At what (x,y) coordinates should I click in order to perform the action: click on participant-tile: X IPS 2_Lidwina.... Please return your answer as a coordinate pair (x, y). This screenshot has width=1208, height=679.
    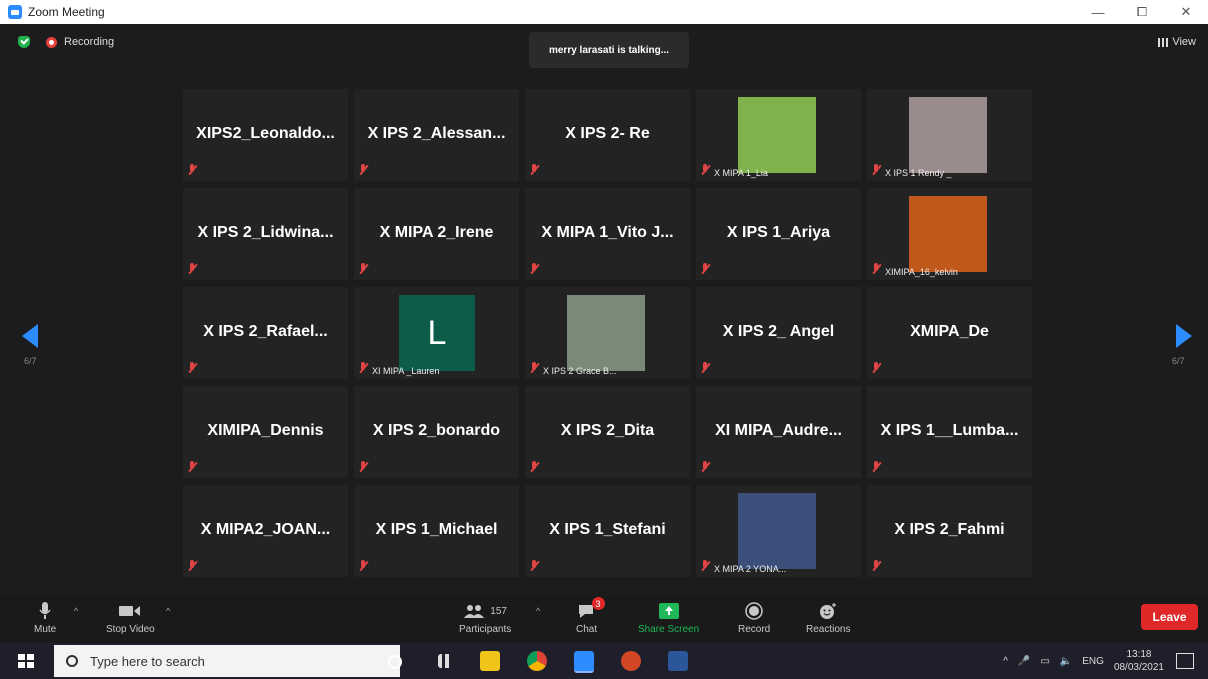
    Looking at the image, I should click on (265, 234).